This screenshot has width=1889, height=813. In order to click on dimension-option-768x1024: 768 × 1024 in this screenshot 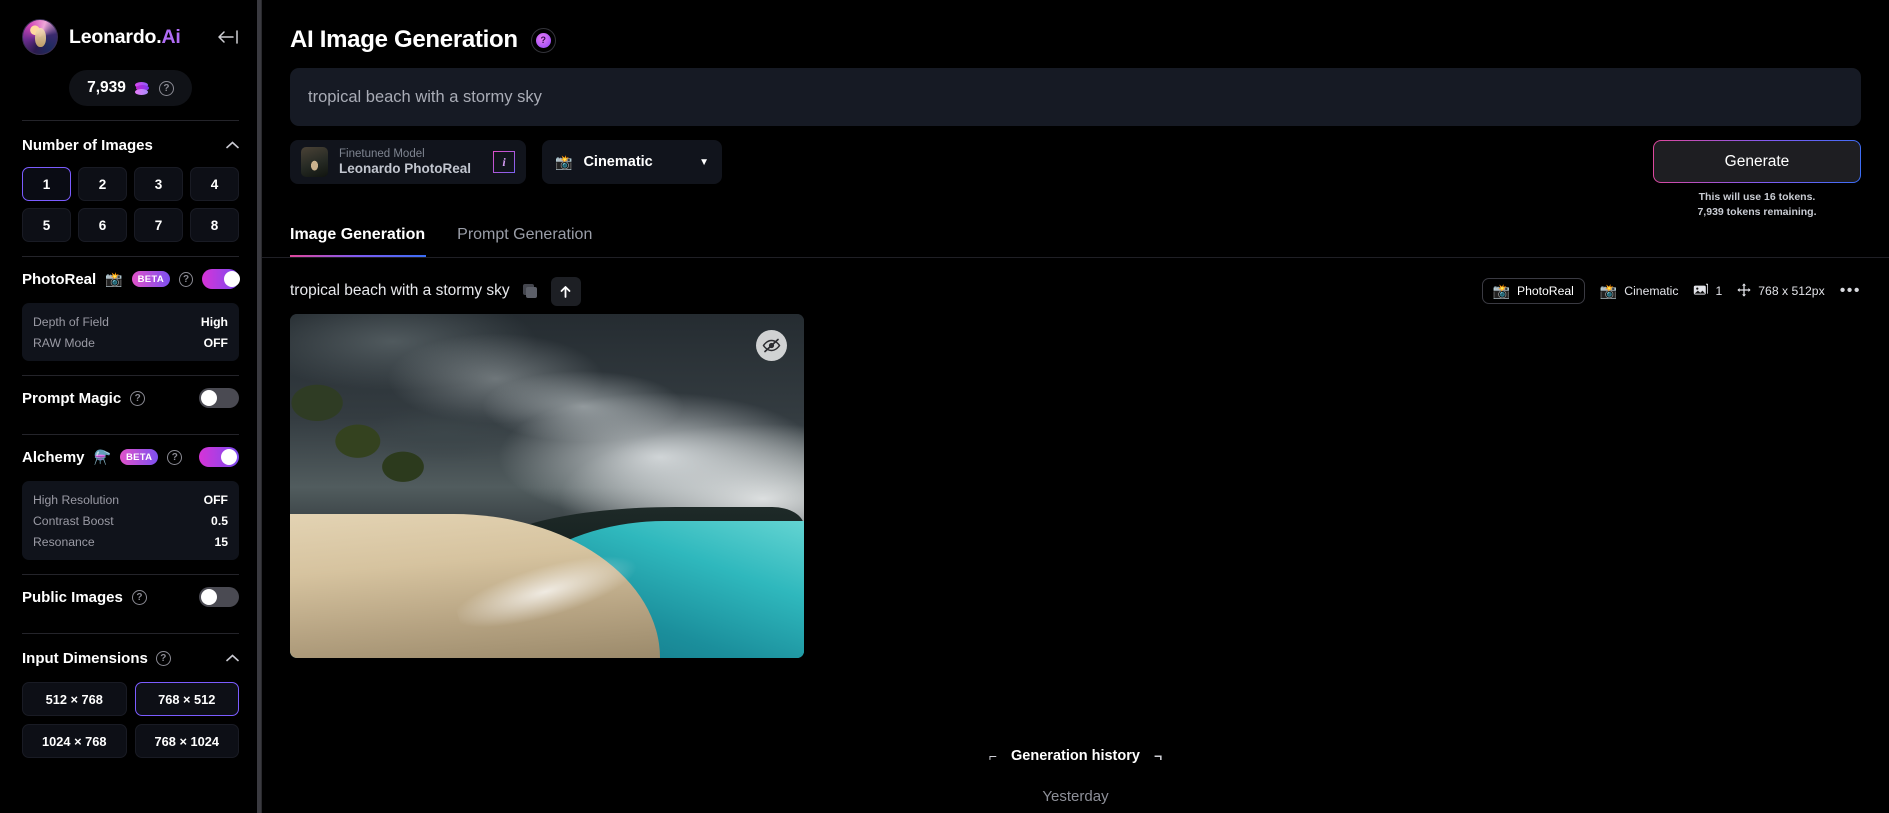, I will do `click(186, 741)`.